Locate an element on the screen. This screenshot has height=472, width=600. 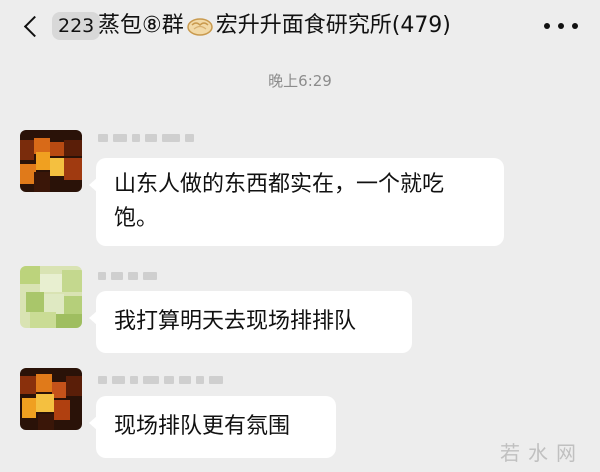
message-bubble: 现场排队更有氛围 is located at coordinates (212, 427).